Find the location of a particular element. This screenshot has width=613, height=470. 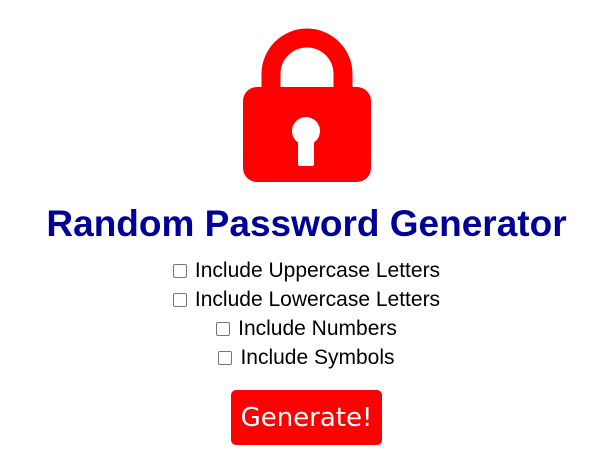

lock-icon is located at coordinates (306, 105).